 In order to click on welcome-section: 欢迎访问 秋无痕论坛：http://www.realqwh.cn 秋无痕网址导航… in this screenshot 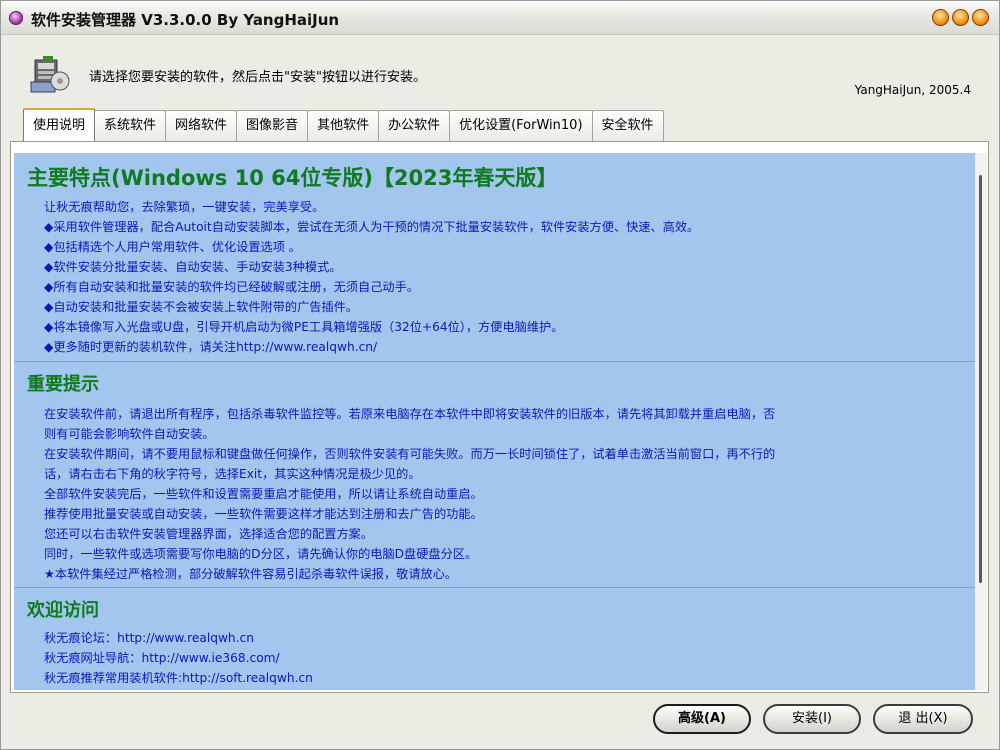, I will do `click(494, 638)`.